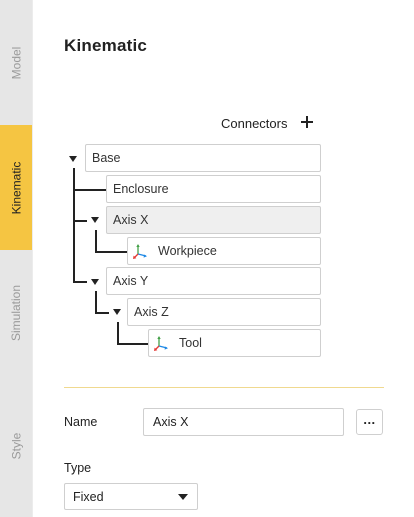 The width and height of the screenshot is (414, 517). I want to click on tab-model: Model, so click(16, 62).